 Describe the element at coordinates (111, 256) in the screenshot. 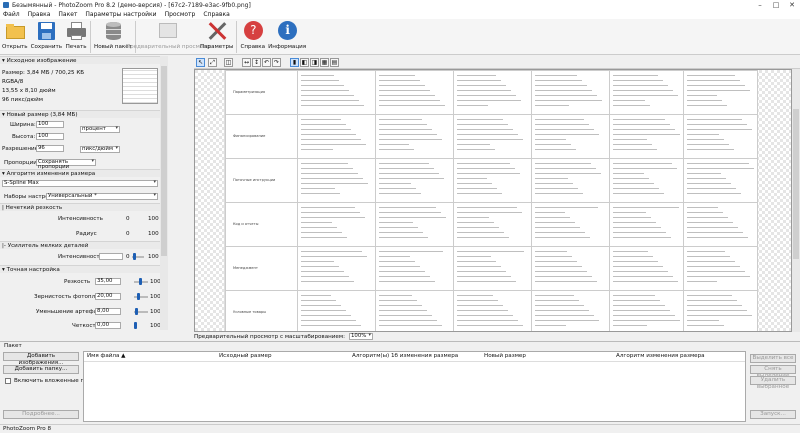

I see `detail-intensity-field` at that location.